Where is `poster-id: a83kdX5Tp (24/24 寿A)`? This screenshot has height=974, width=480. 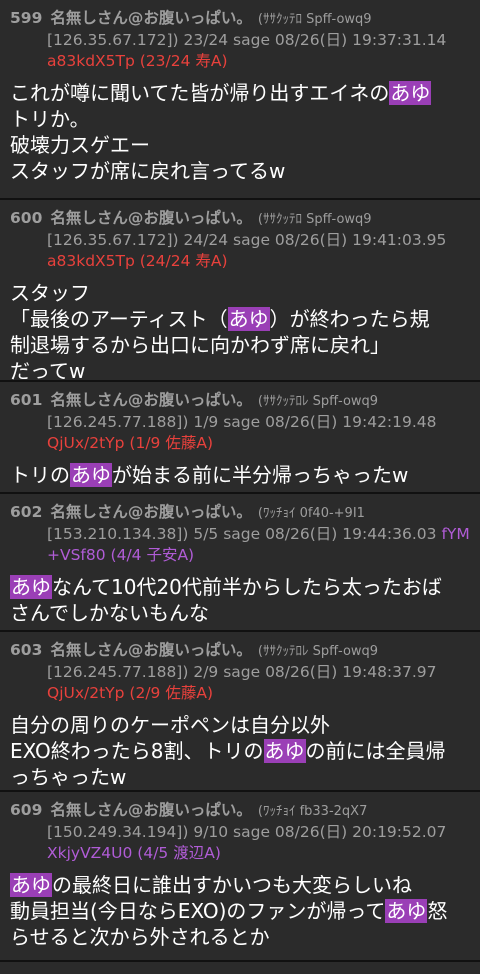 poster-id: a83kdX5Tp (24/24 寿A) is located at coordinates (137, 261).